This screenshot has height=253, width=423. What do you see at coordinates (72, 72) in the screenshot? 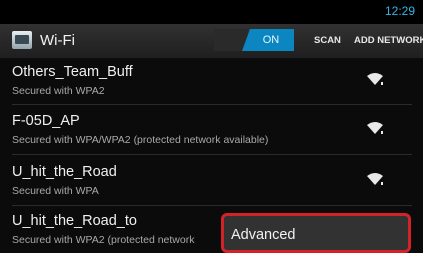
I see `network-name: Others_Team_Buff` at bounding box center [72, 72].